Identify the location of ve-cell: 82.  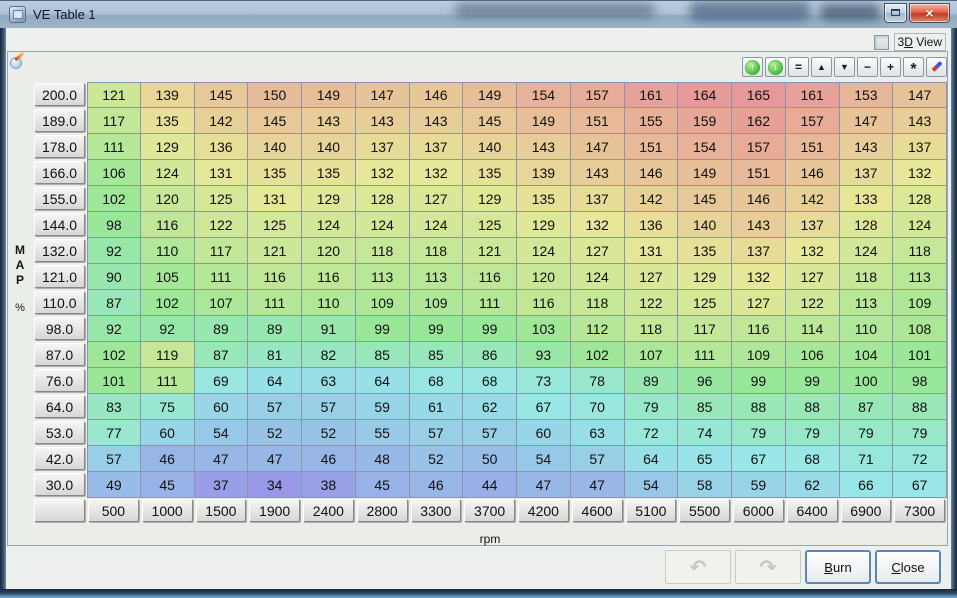
(329, 355).